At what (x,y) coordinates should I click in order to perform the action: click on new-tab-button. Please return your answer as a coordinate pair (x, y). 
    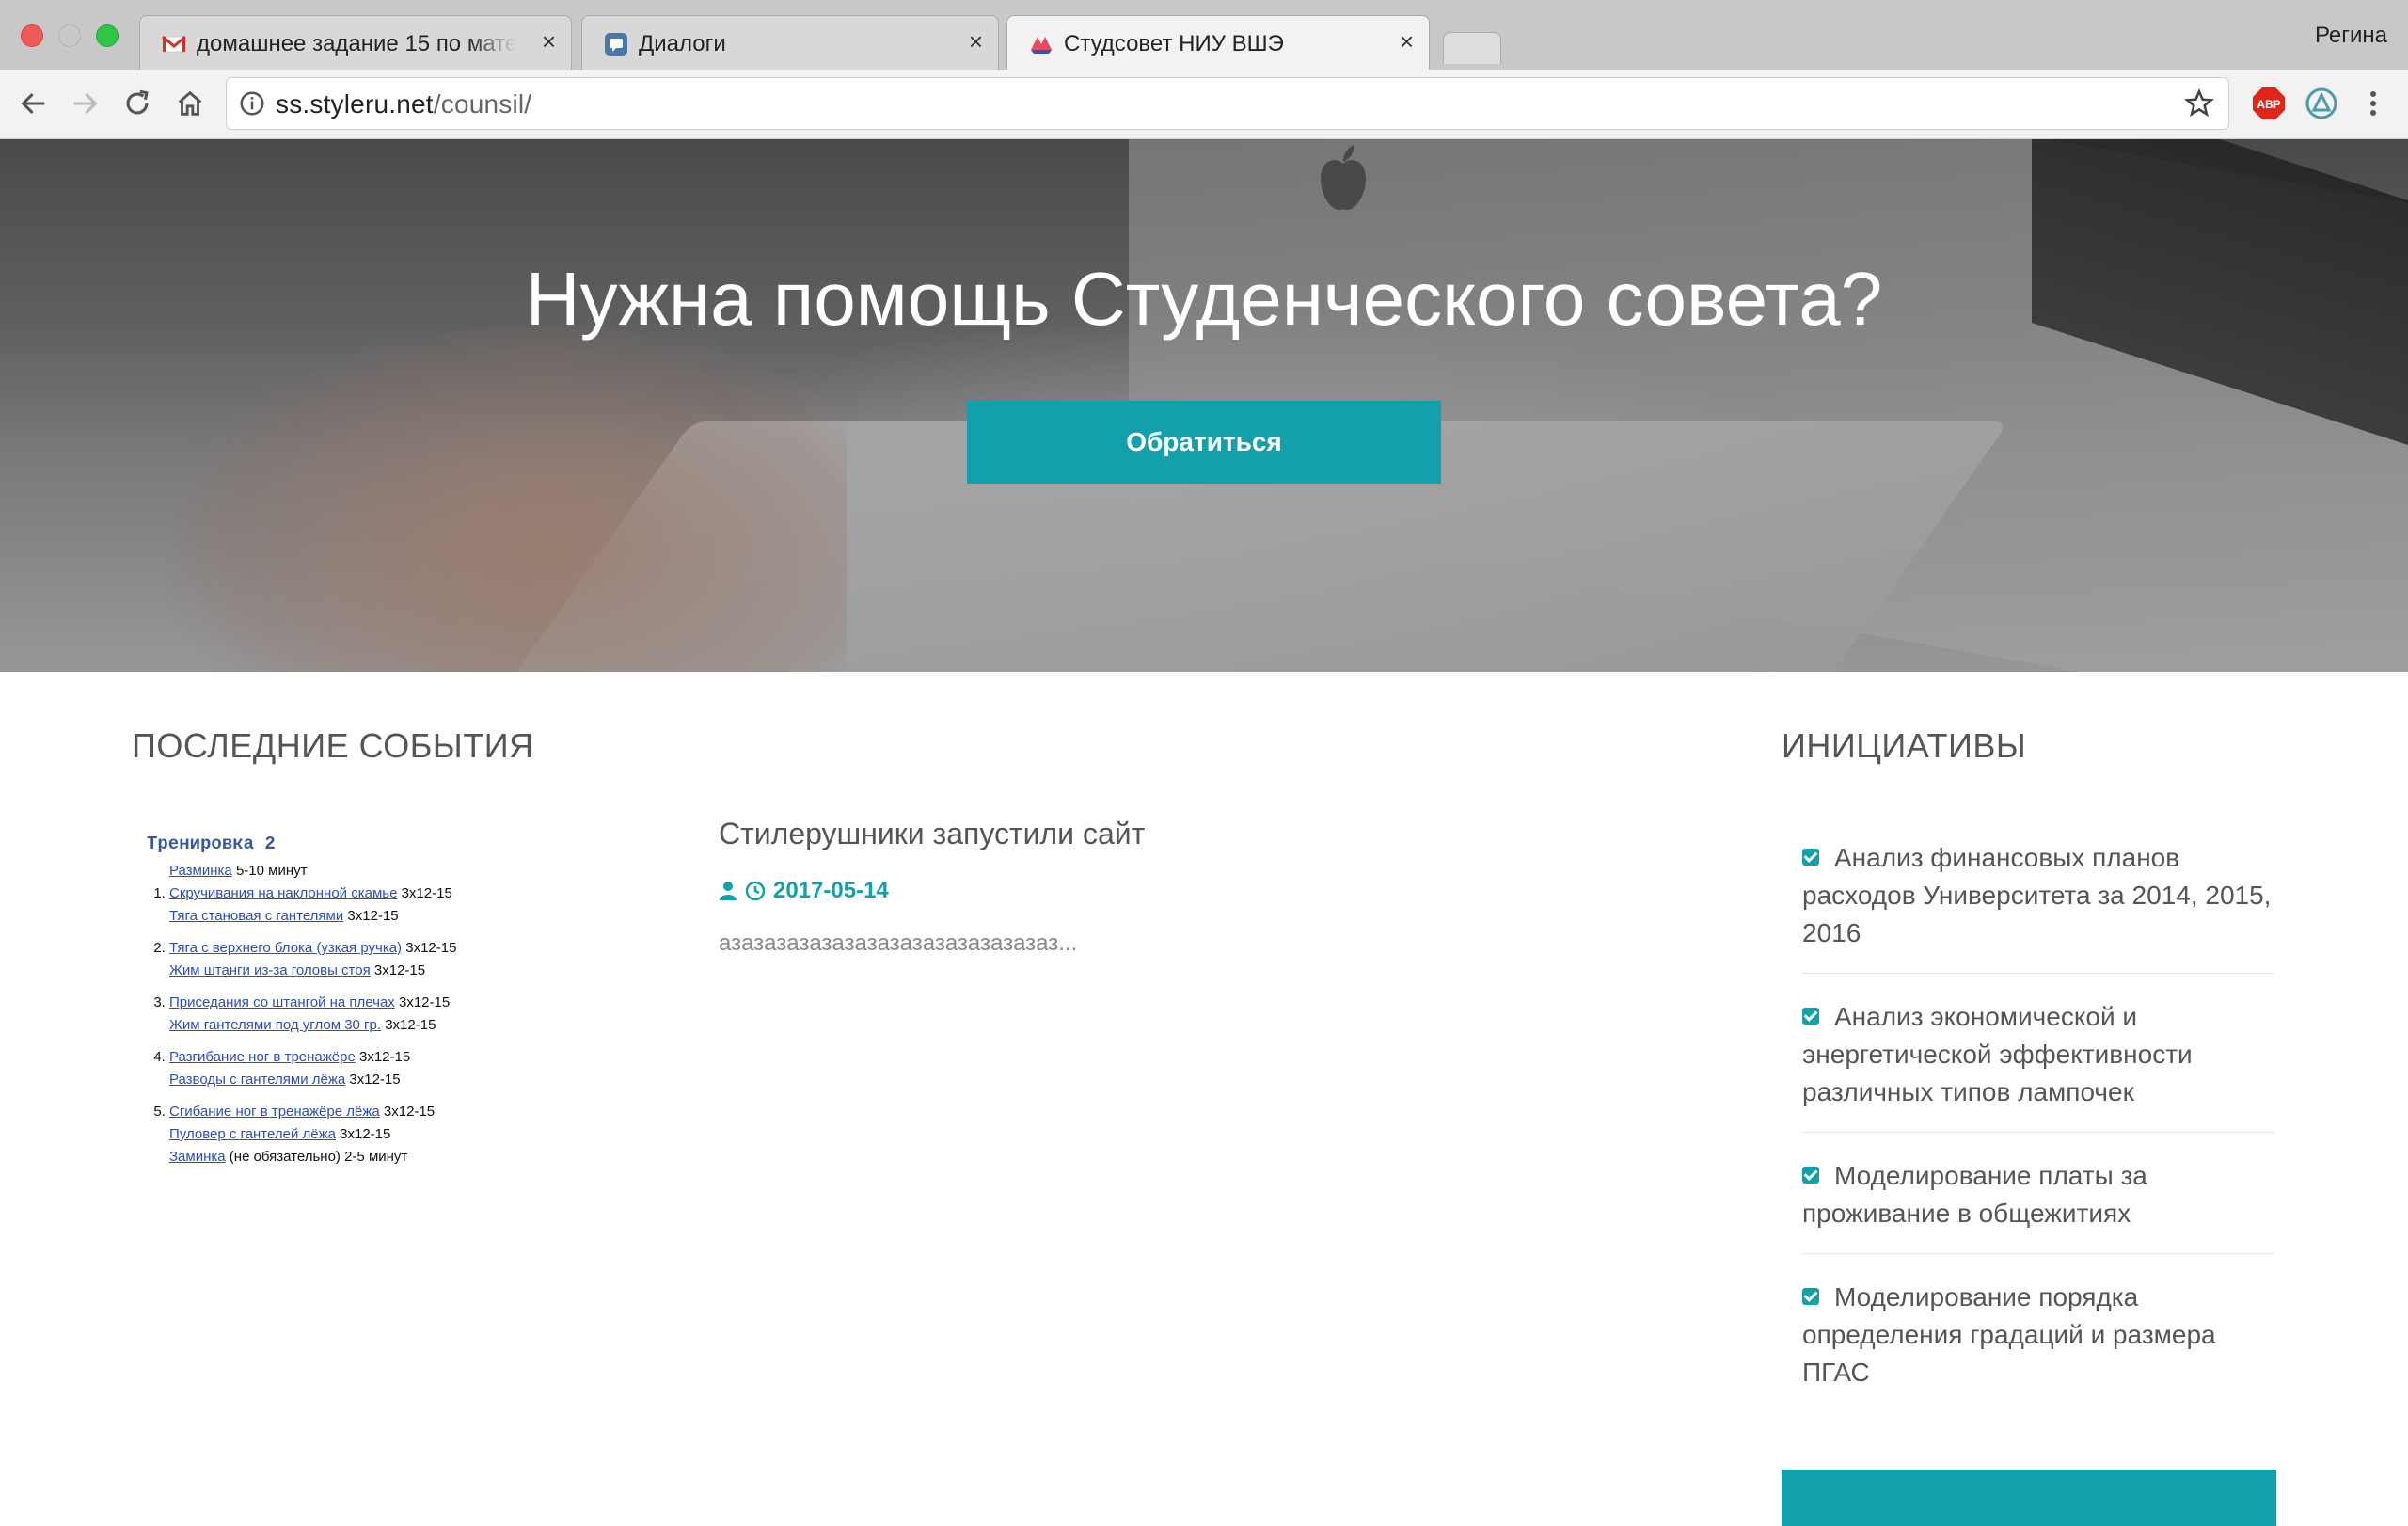
    Looking at the image, I should click on (1472, 48).